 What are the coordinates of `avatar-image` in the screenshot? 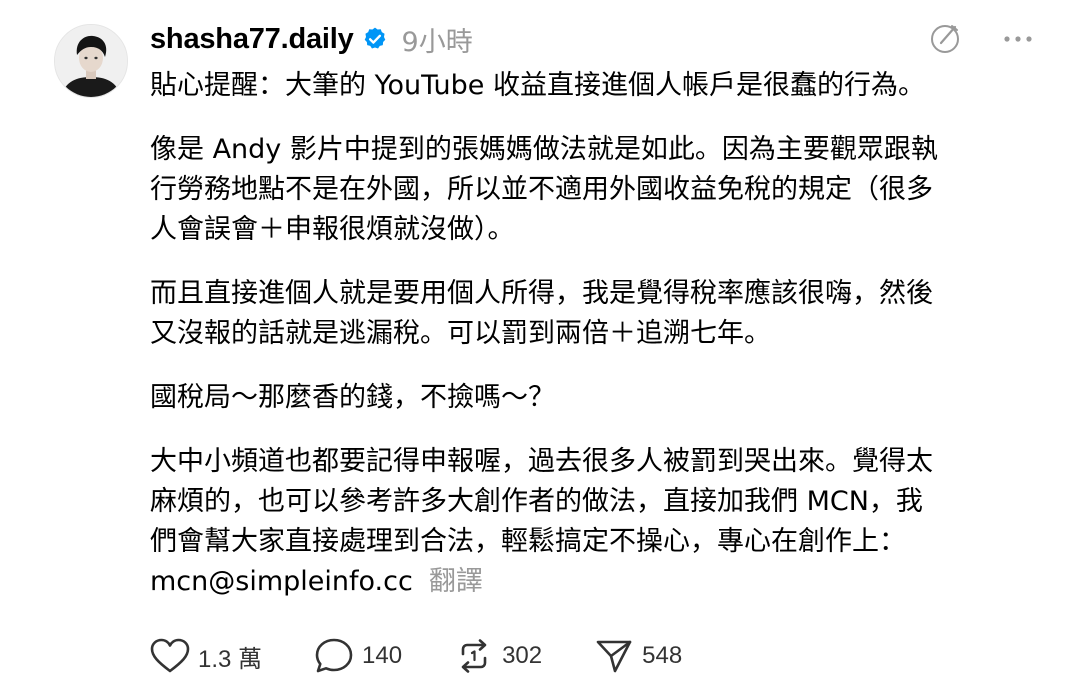 It's located at (91, 61).